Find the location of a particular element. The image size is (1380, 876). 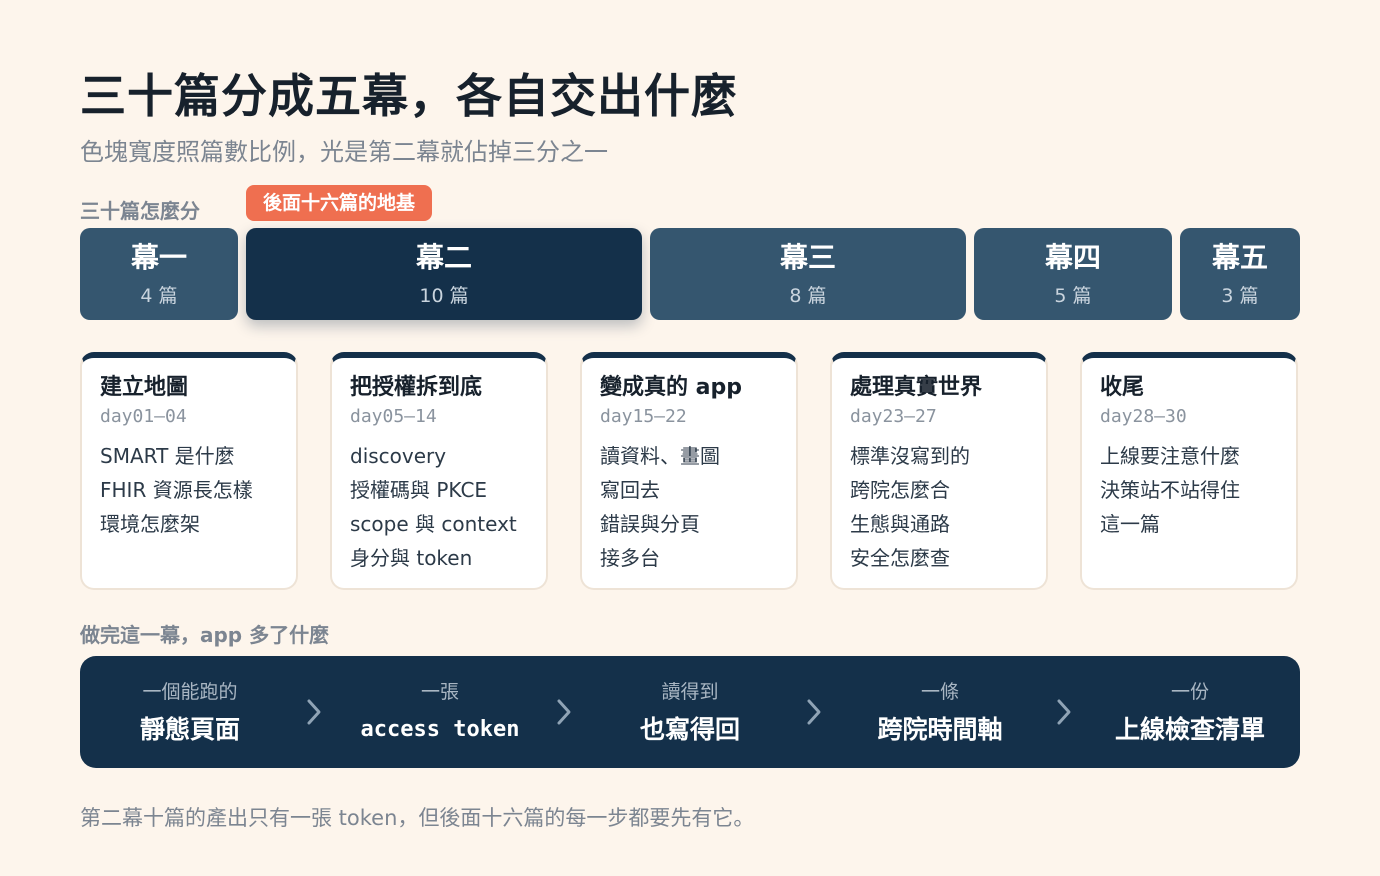

card-topic-list: SMART 是什麼 FHIR 資源長怎樣 環境怎麼架 is located at coordinates (198, 490).